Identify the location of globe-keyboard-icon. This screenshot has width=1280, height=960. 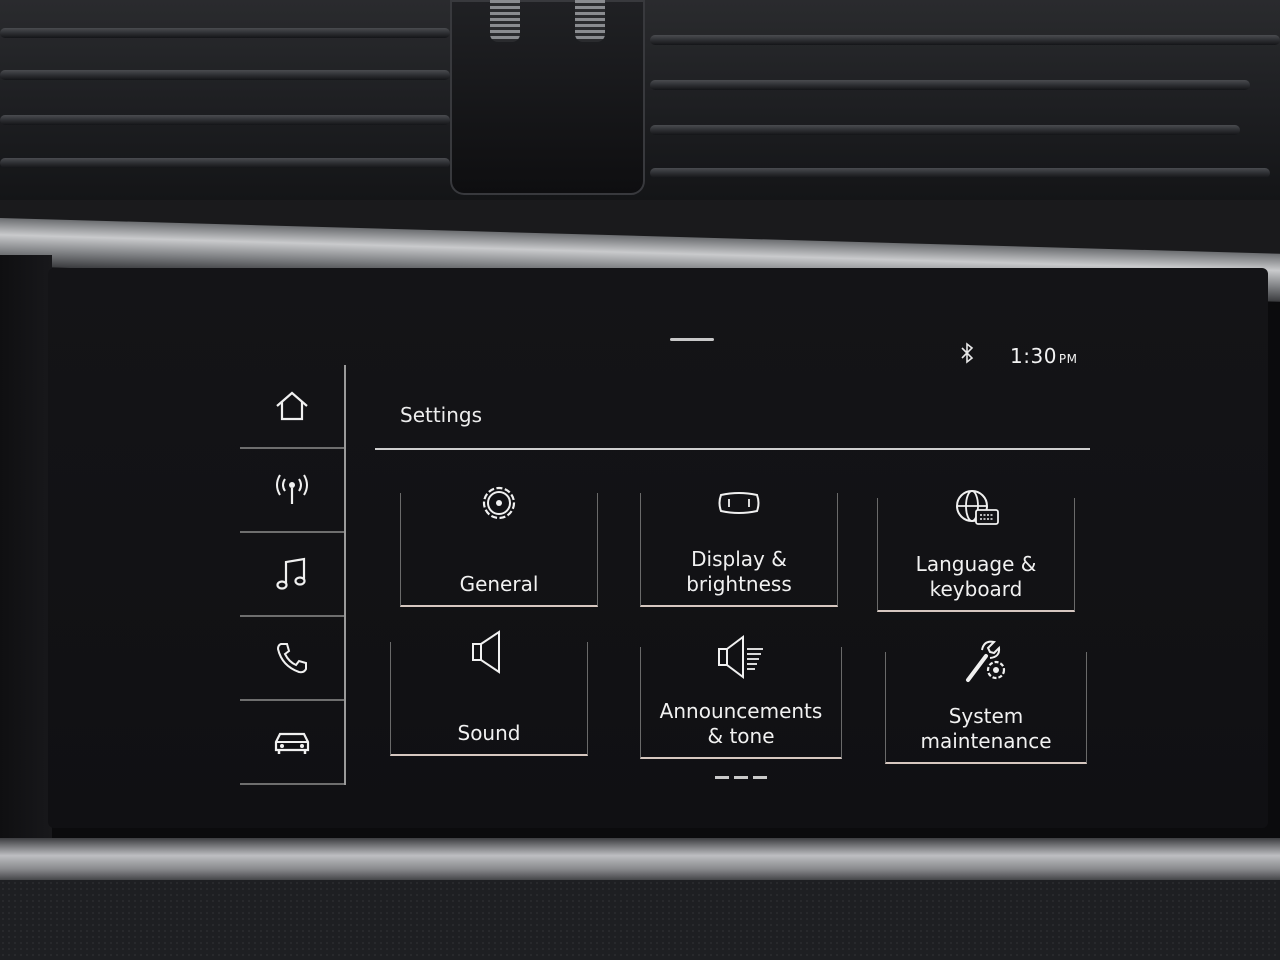
(977, 507).